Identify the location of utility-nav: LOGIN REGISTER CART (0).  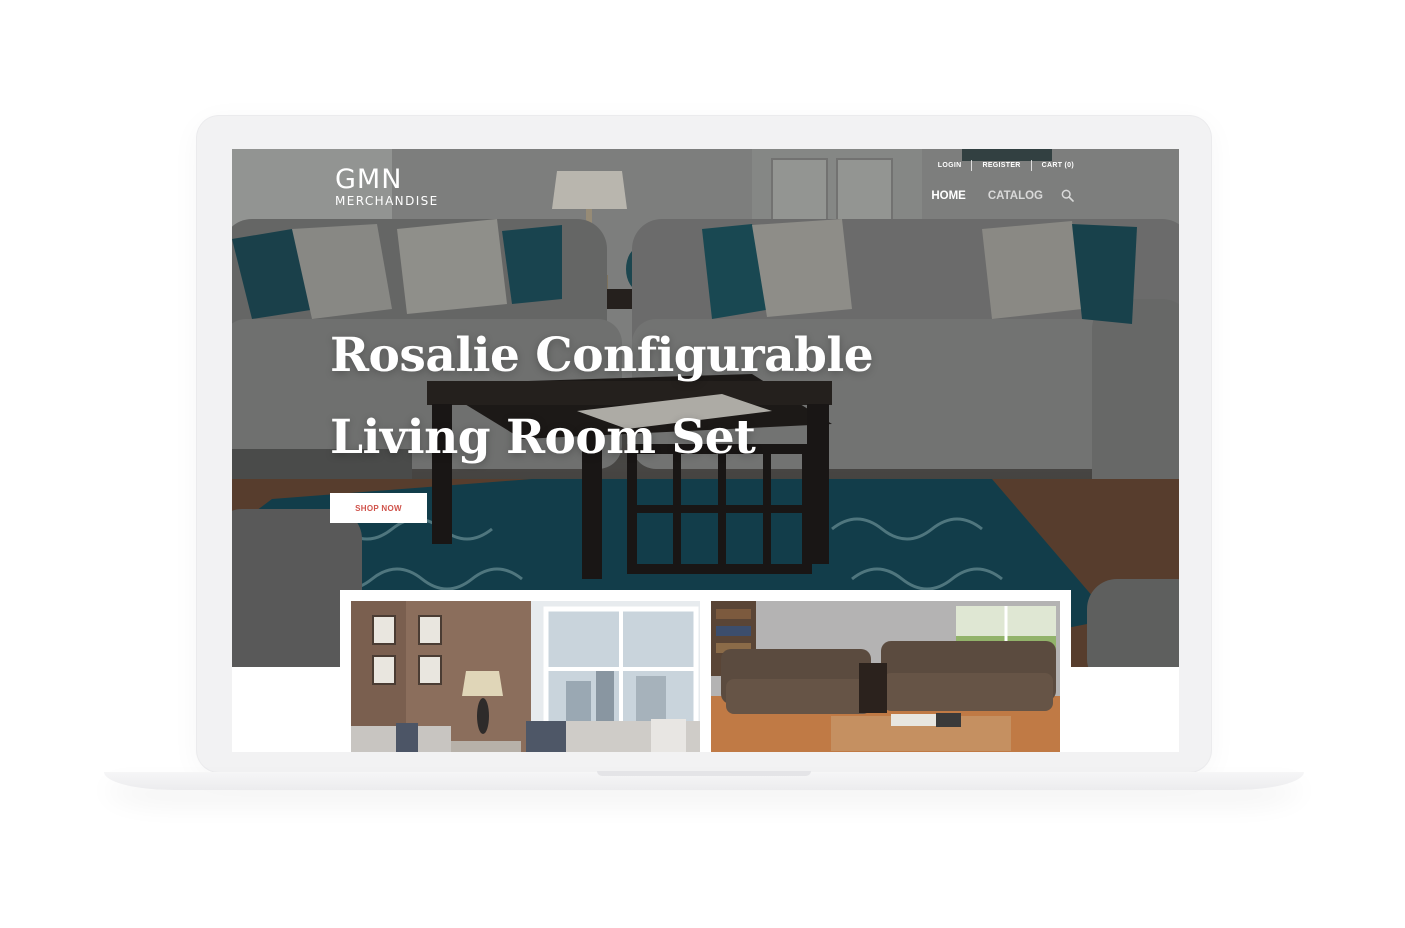
(1001, 165).